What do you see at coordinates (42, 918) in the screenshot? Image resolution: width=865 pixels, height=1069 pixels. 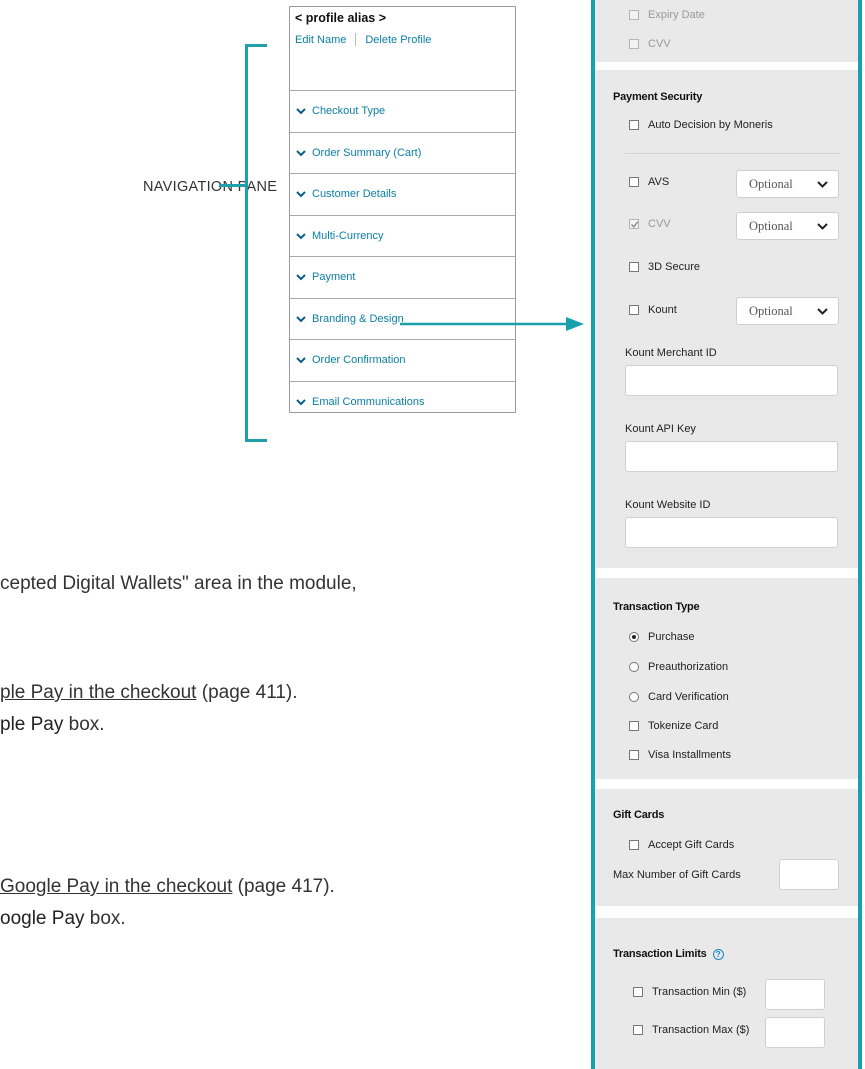 I see `body-text-bold: oogle Pay` at bounding box center [42, 918].